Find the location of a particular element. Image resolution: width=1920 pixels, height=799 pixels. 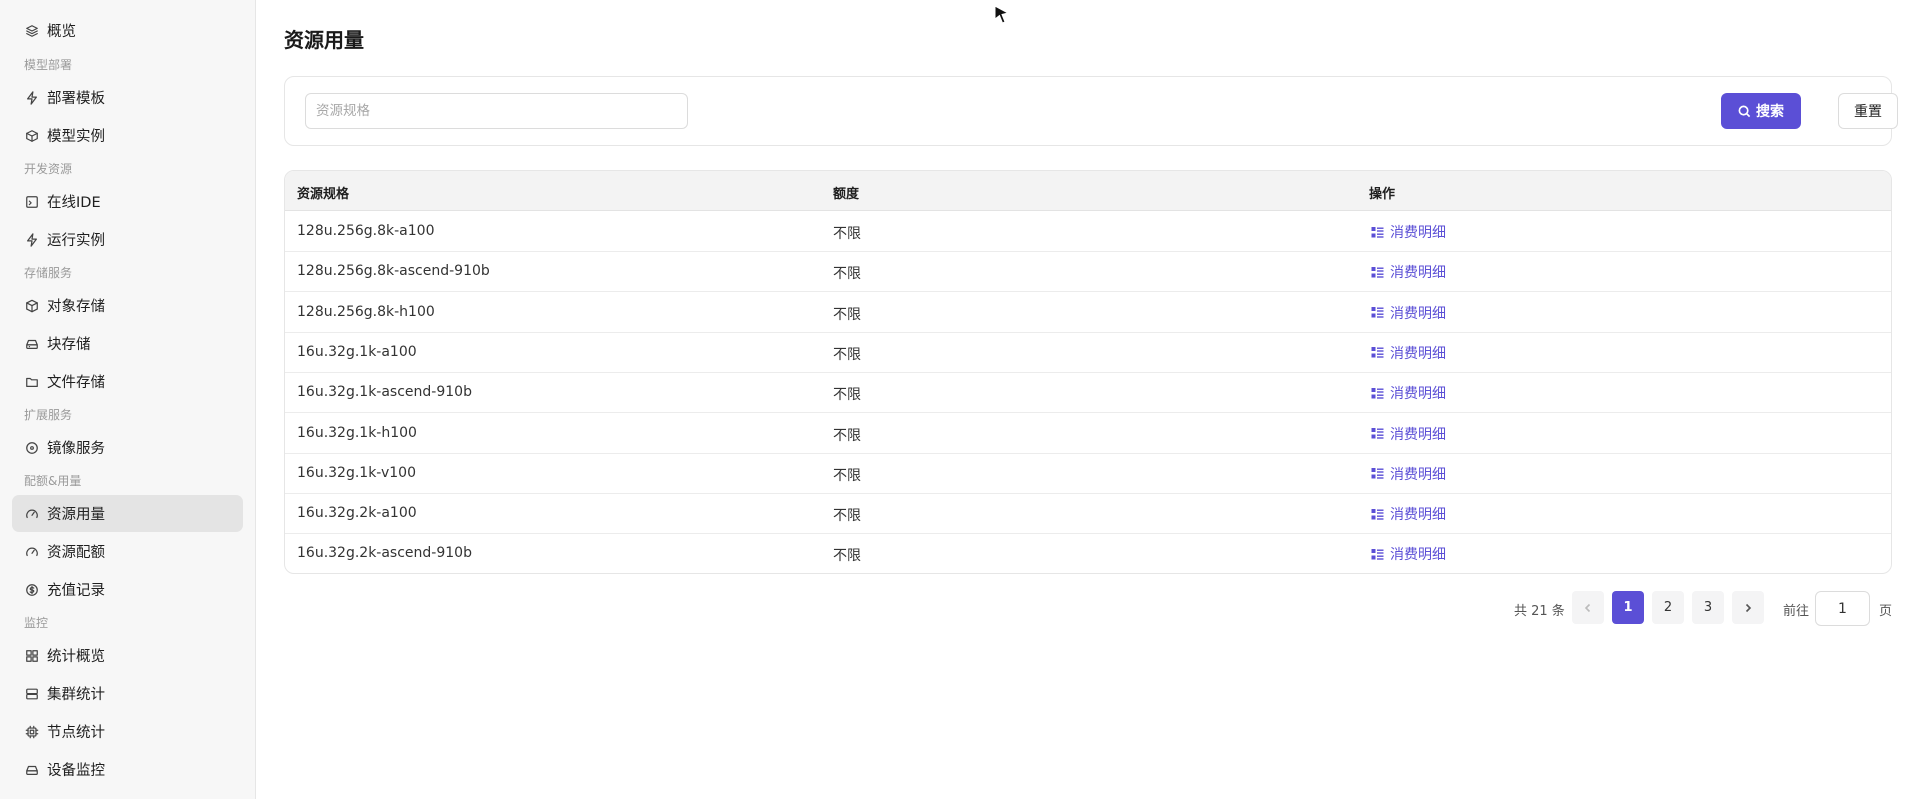

sidebar-item-image-service: 镜像服务 is located at coordinates (127, 447).